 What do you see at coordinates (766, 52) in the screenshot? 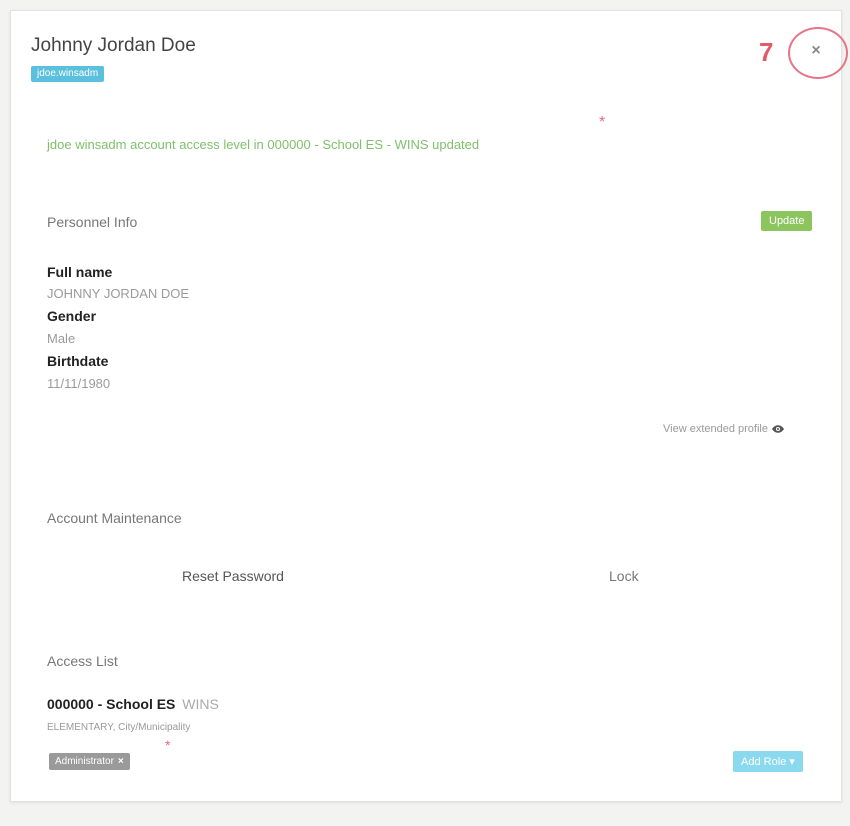
I see `annotation-number: 7` at bounding box center [766, 52].